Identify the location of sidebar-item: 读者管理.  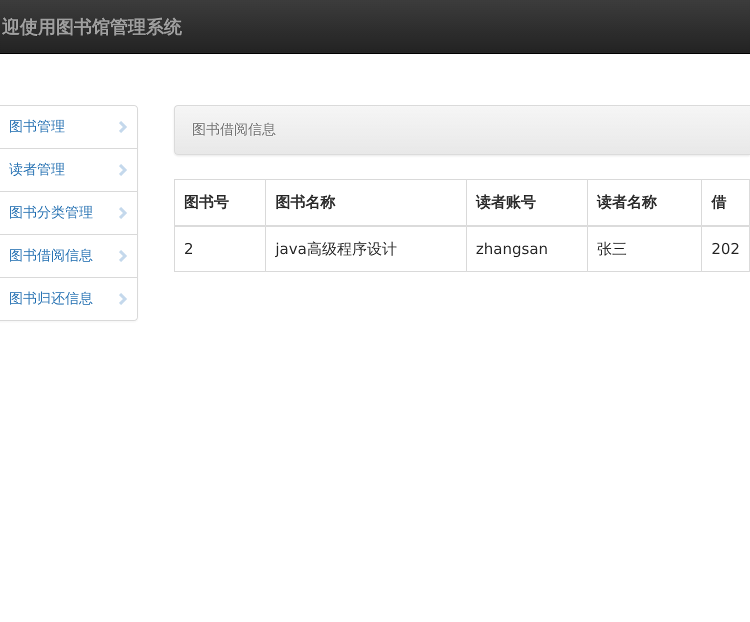
(68, 170).